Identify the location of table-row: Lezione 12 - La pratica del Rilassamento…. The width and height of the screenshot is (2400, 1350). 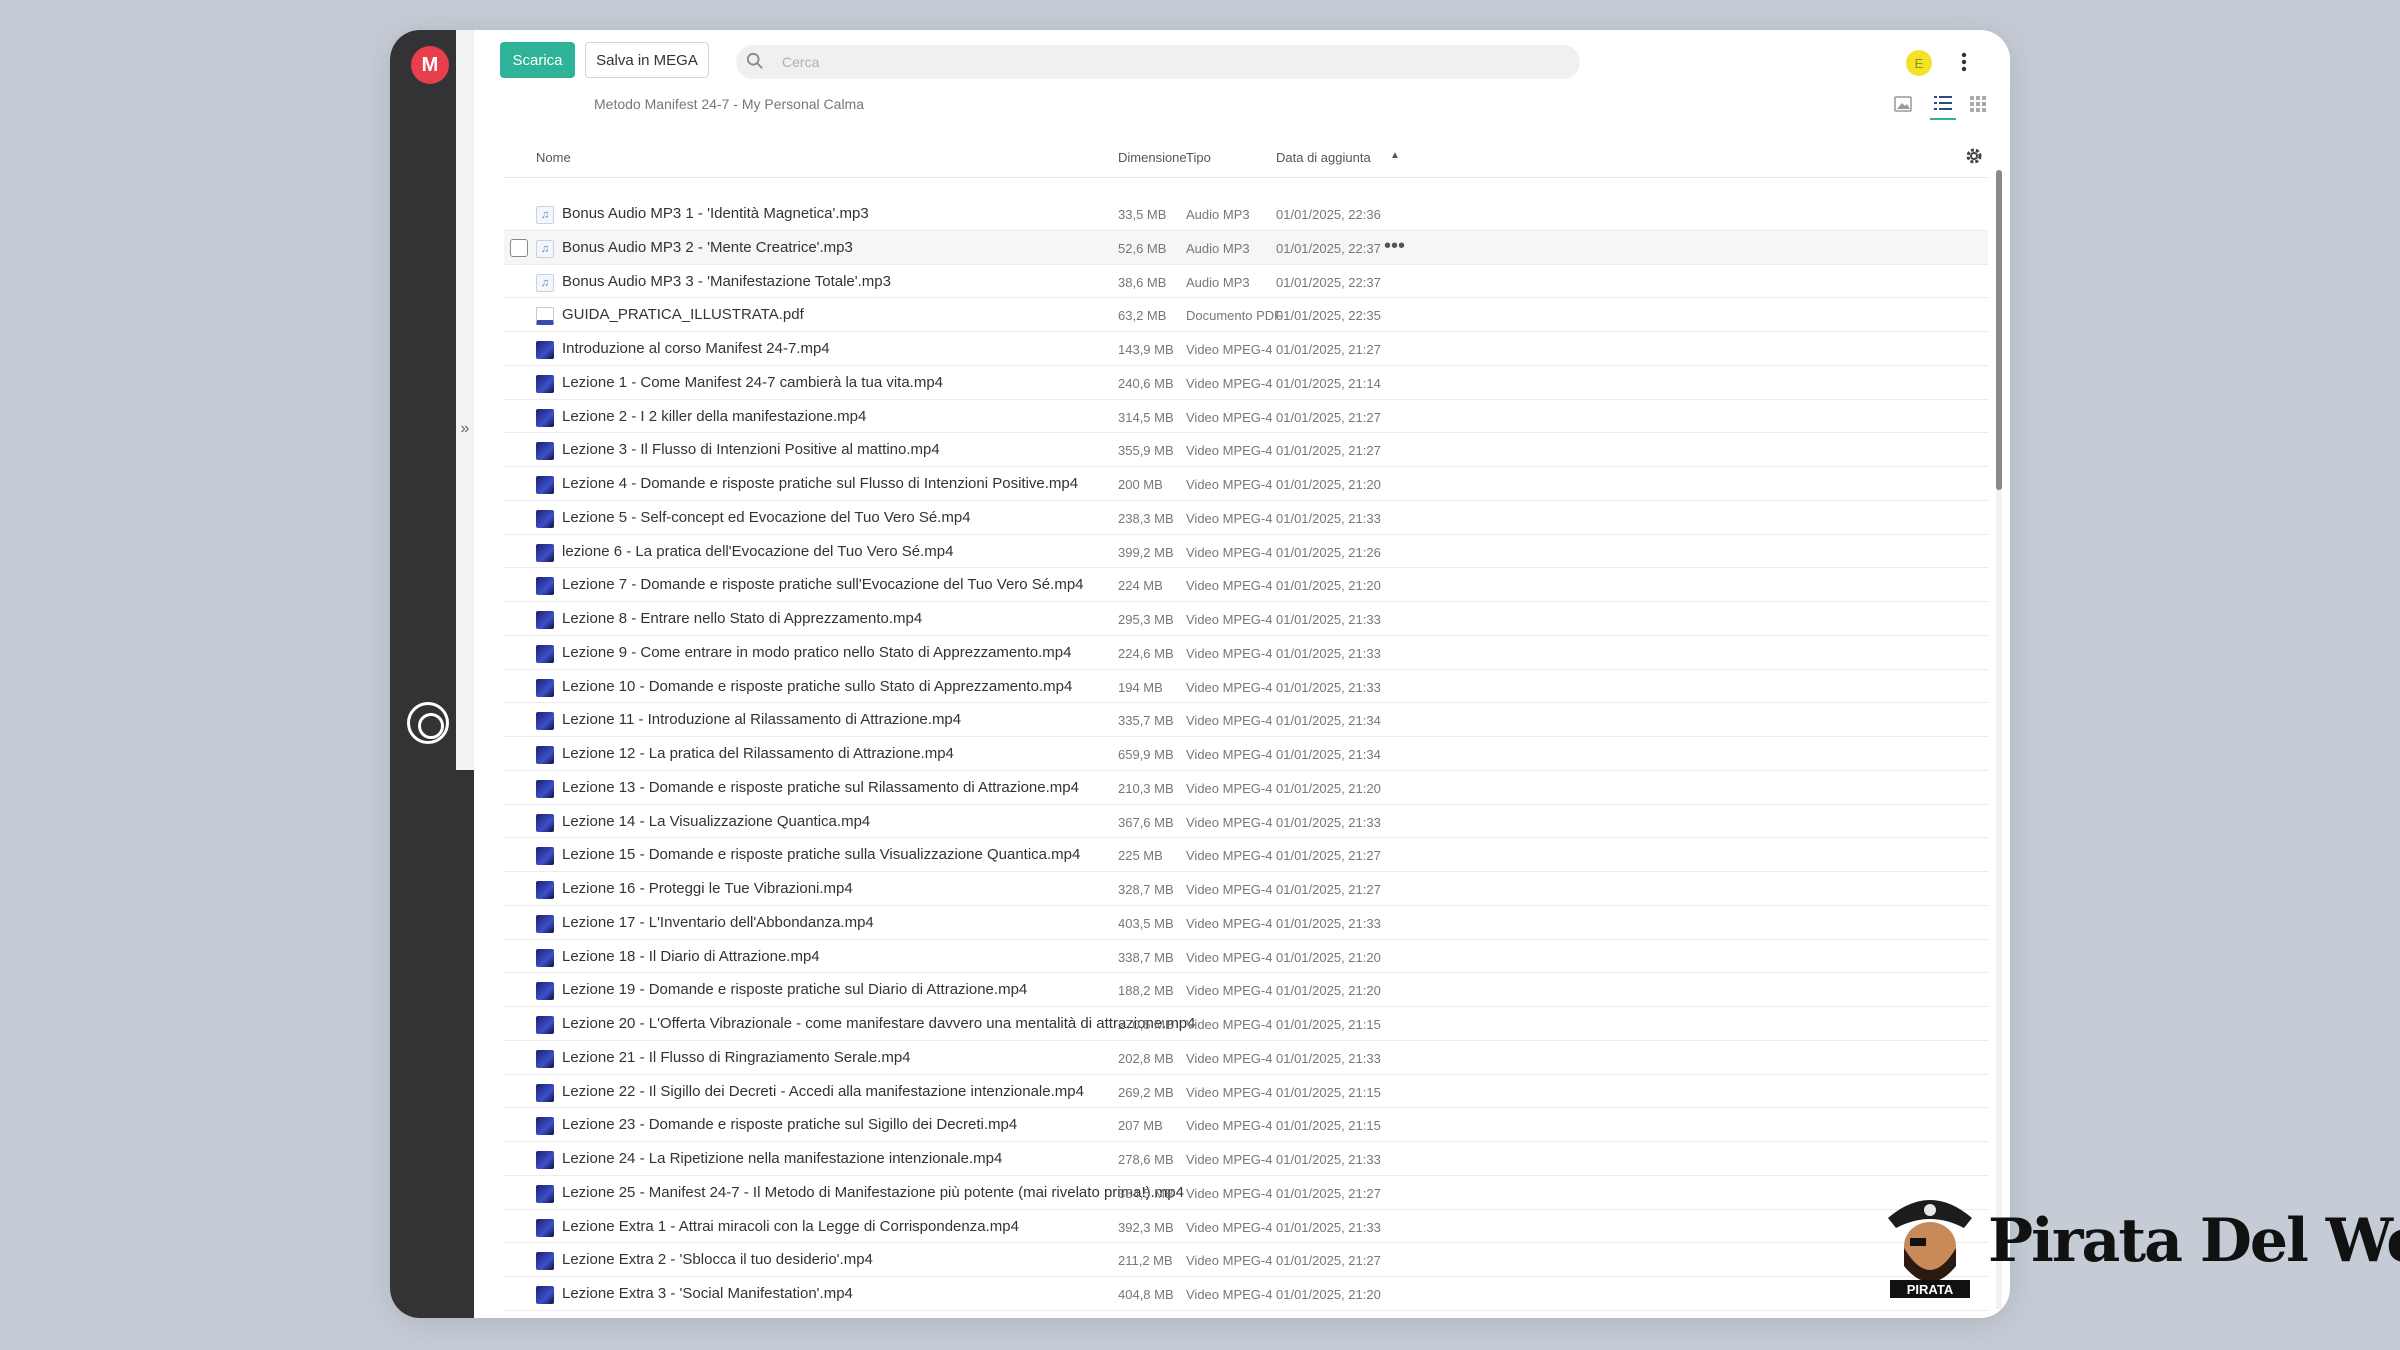
(1246, 754).